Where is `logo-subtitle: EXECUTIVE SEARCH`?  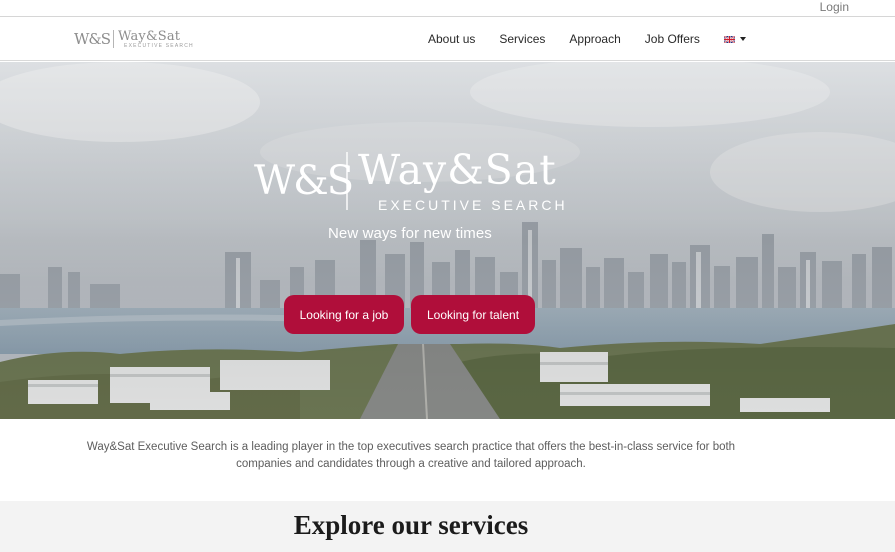
logo-subtitle: EXECUTIVE SEARCH is located at coordinates (159, 45).